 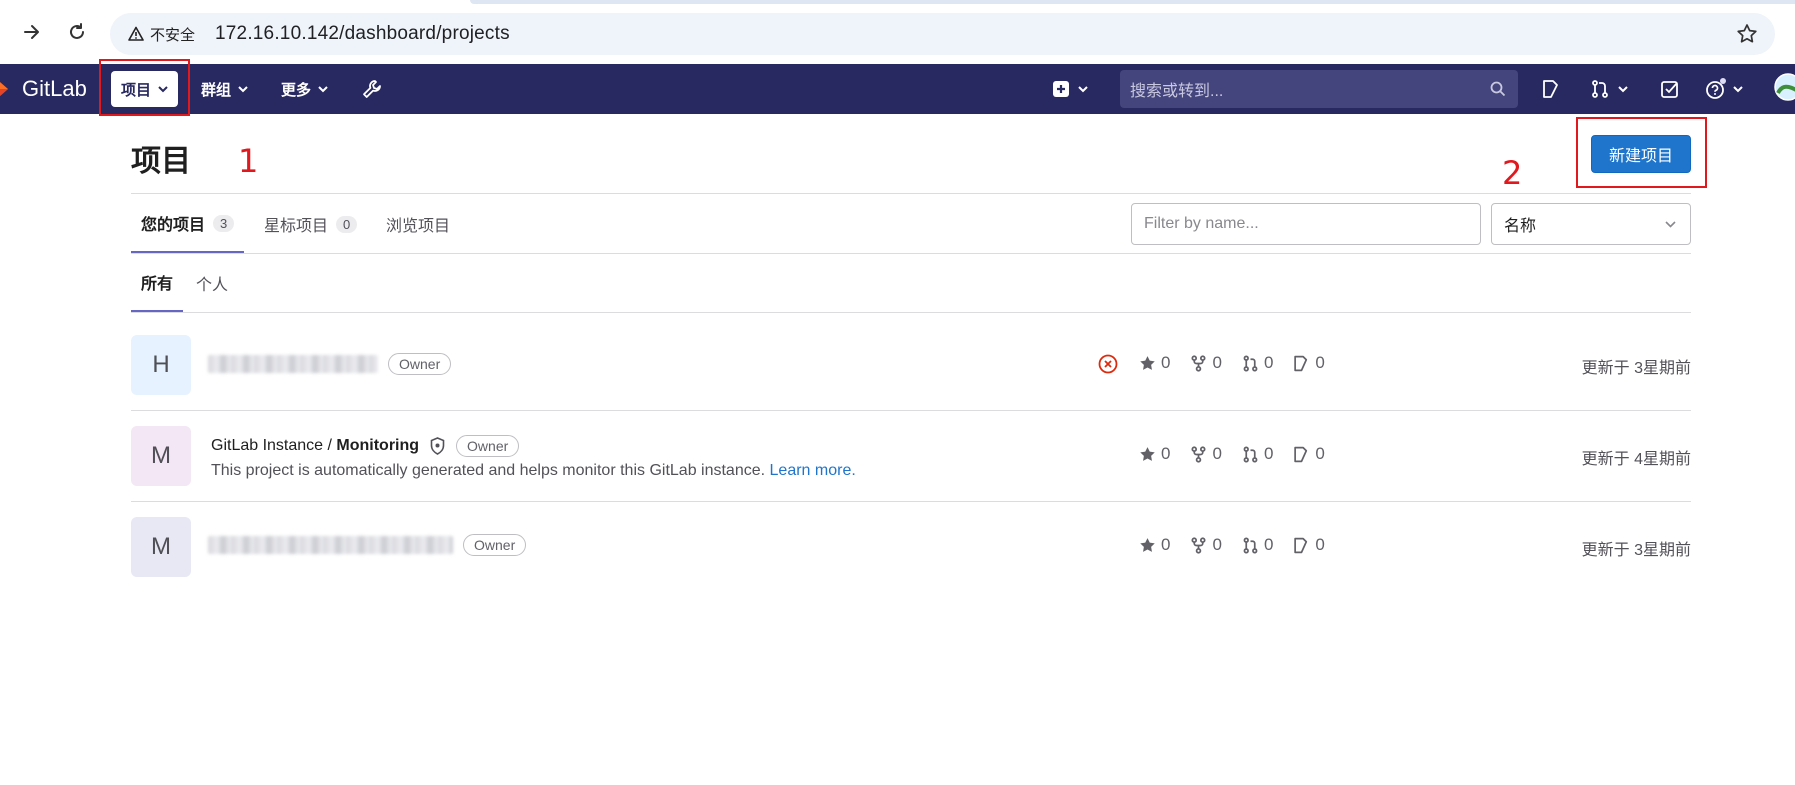 I want to click on subtab-all-label: 所有, so click(x=157, y=284).